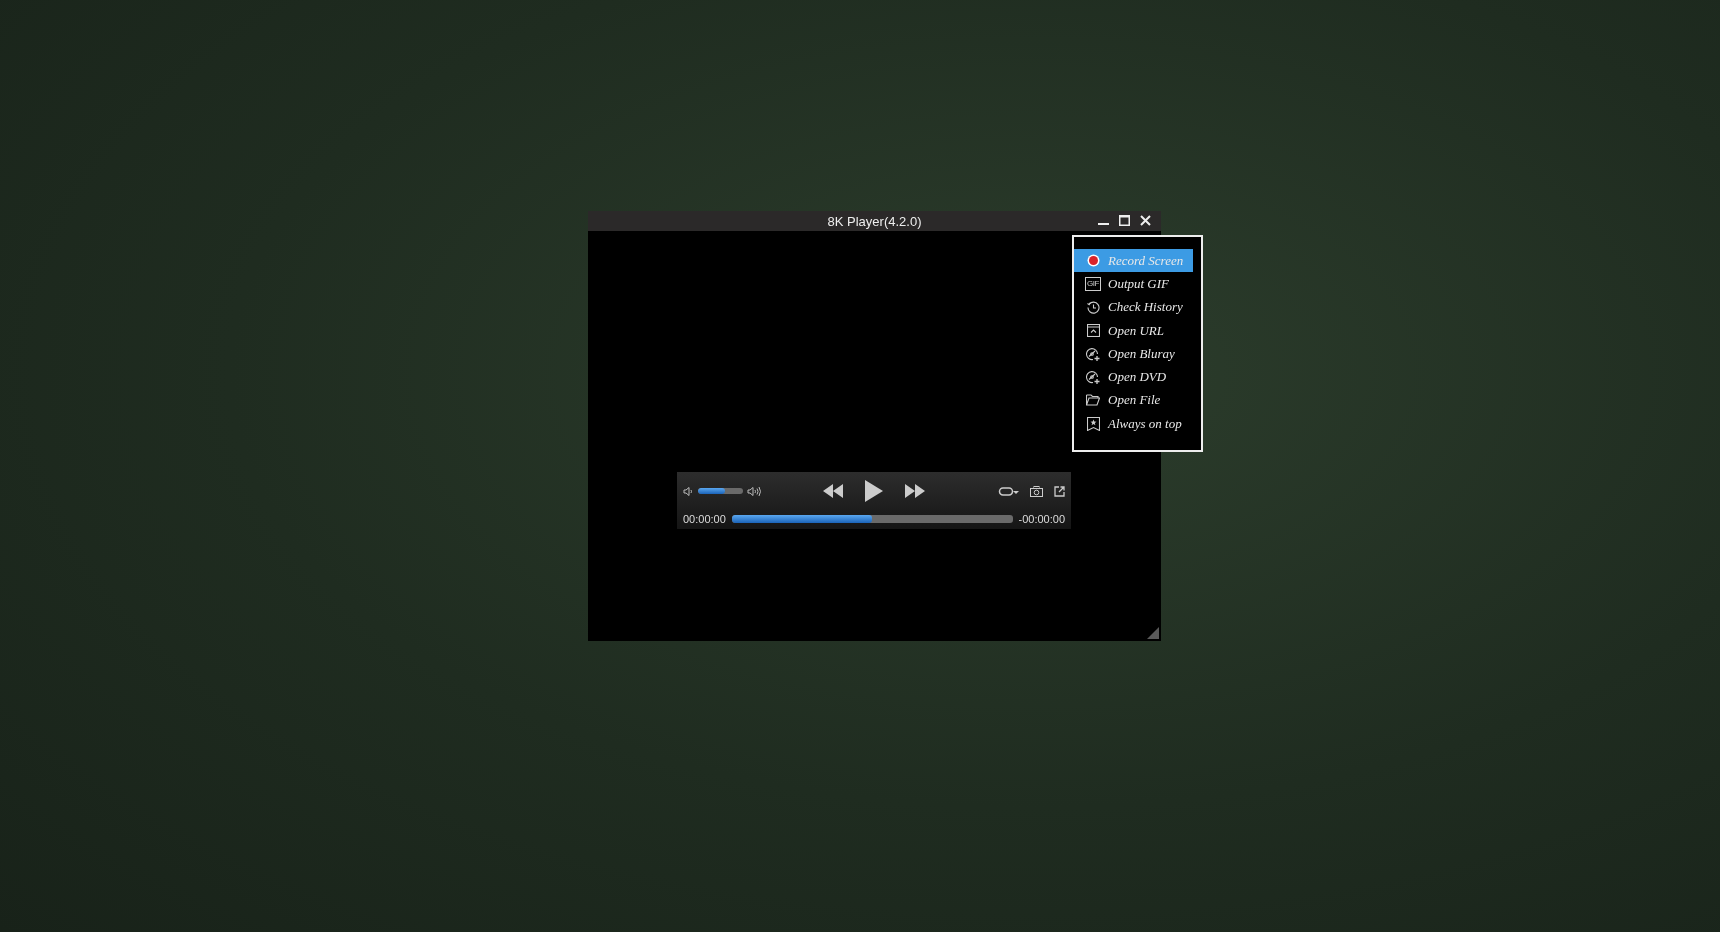 The width and height of the screenshot is (1720, 932). Describe the element at coordinates (1036, 491) in the screenshot. I see `camera-icon` at that location.